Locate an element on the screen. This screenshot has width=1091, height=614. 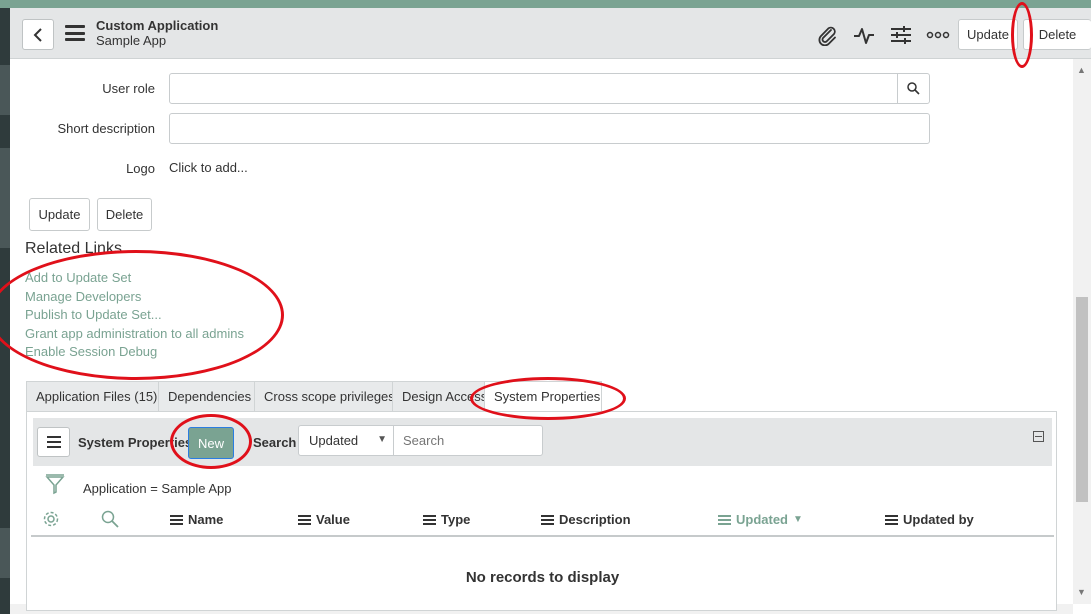
short-description-label: Short description is located at coordinates (106, 128).